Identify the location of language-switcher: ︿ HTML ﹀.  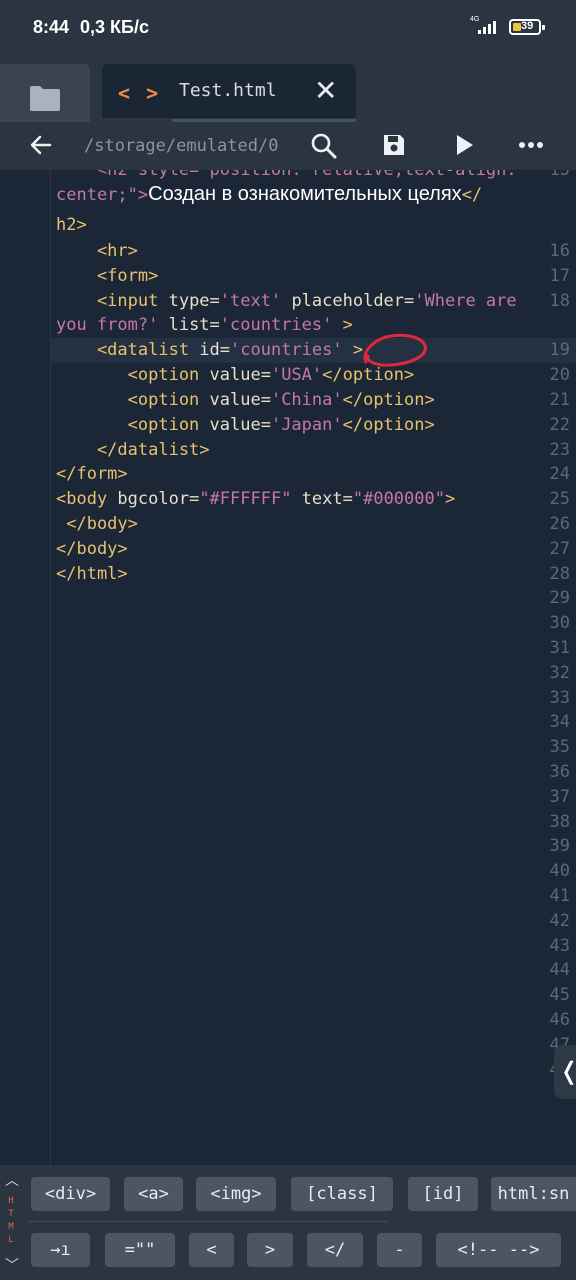
(11, 1222).